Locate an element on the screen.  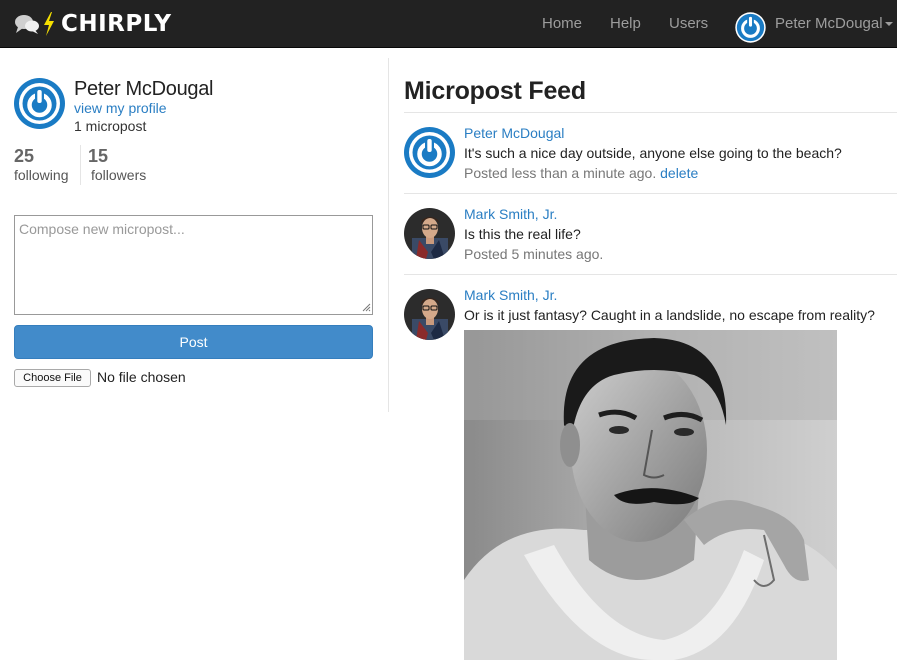
file-status: No file chosen is located at coordinates (141, 377).